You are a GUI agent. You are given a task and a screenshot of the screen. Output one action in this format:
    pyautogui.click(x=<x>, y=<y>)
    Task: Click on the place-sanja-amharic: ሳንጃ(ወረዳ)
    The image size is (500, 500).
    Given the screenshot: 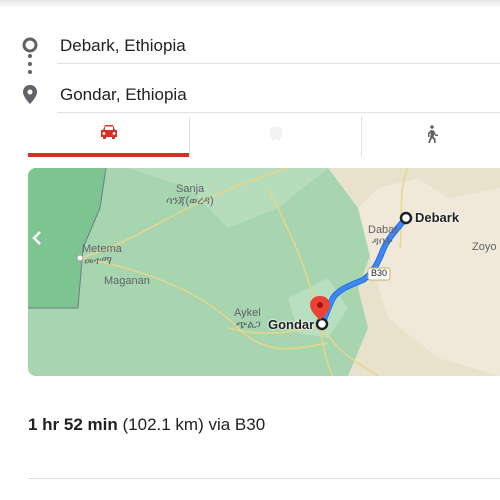 What is the action you would take?
    pyautogui.click(x=190, y=201)
    